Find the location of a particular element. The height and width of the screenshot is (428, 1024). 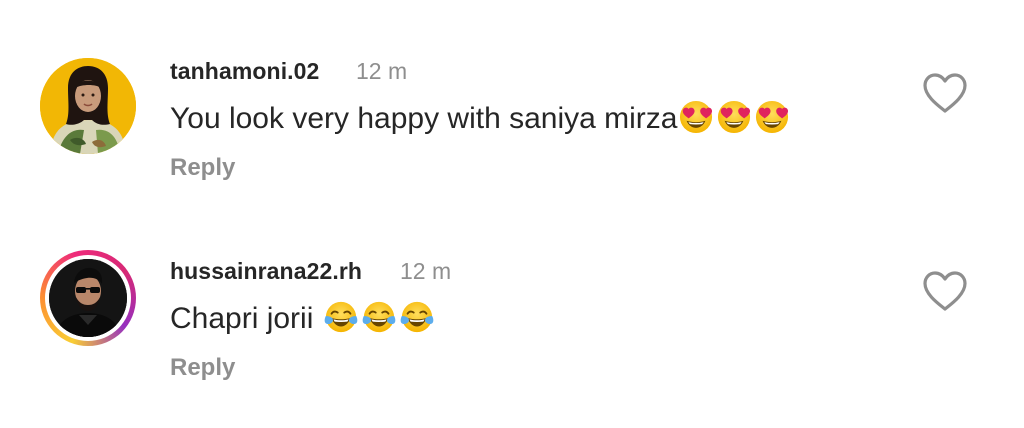

comment-text: You look very happy with saniya mirza is located at coordinates (424, 118).